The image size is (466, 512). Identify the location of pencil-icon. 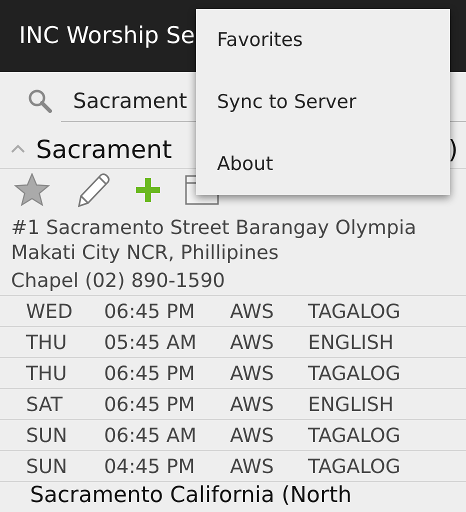
(93, 190).